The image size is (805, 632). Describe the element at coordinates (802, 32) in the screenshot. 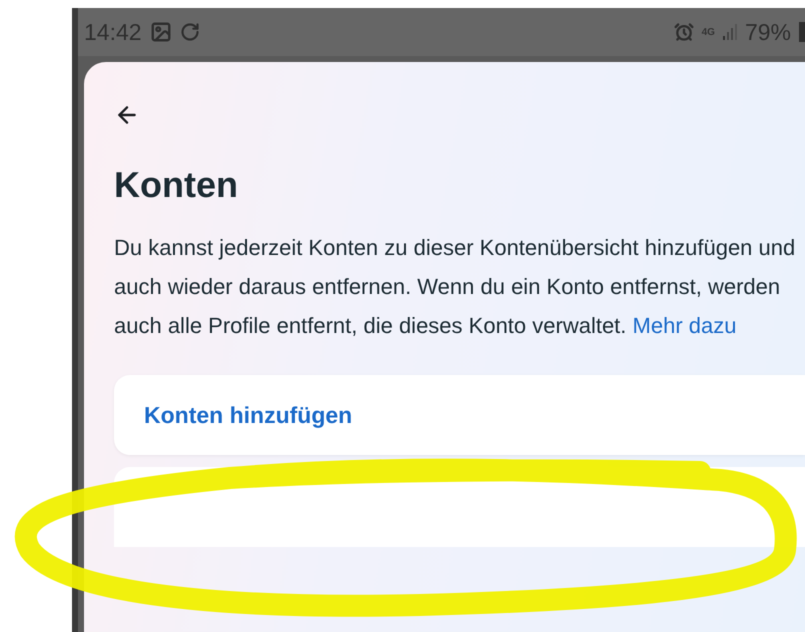

I see `battery-icon` at that location.